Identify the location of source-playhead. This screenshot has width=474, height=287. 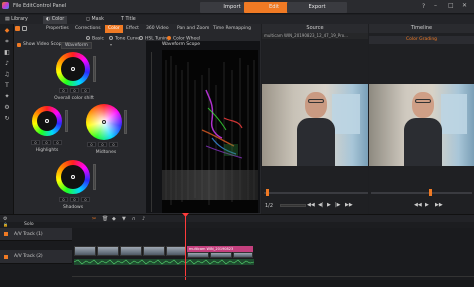
(267, 192).